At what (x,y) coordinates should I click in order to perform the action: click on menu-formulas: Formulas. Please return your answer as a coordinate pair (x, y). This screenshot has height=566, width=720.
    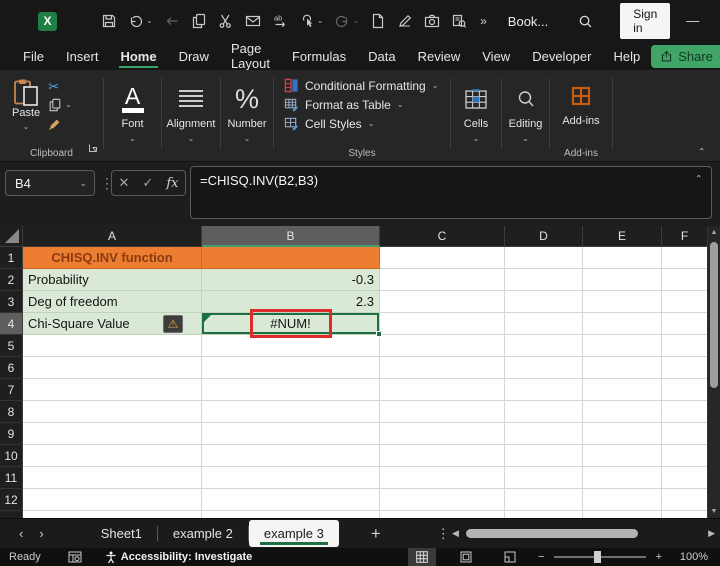
    Looking at the image, I should click on (319, 56).